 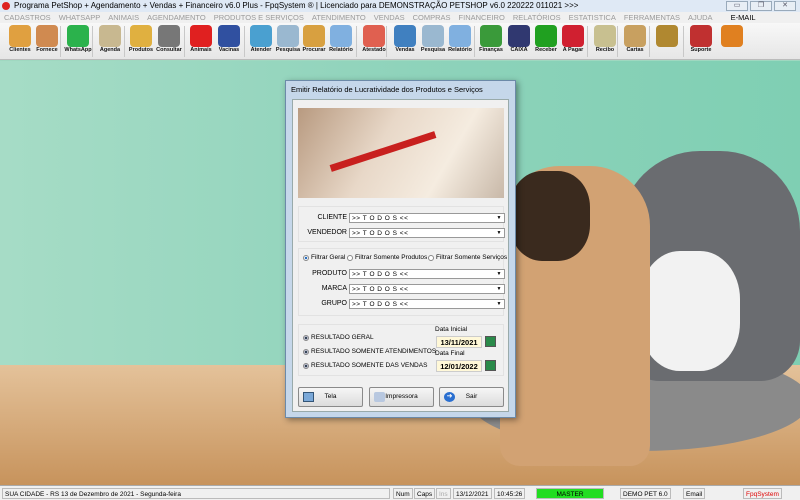 What do you see at coordinates (259, 17) in the screenshot?
I see `menu-item: PRODUTOS E SERVIÇOS` at bounding box center [259, 17].